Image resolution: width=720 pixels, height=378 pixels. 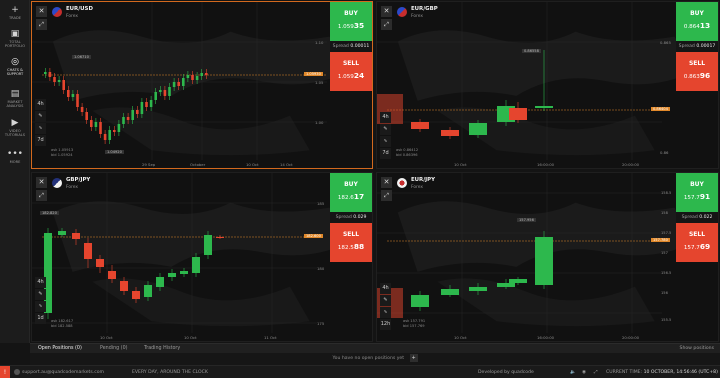 I want to click on bid-value: bid 1.05924, so click(x=62, y=155).